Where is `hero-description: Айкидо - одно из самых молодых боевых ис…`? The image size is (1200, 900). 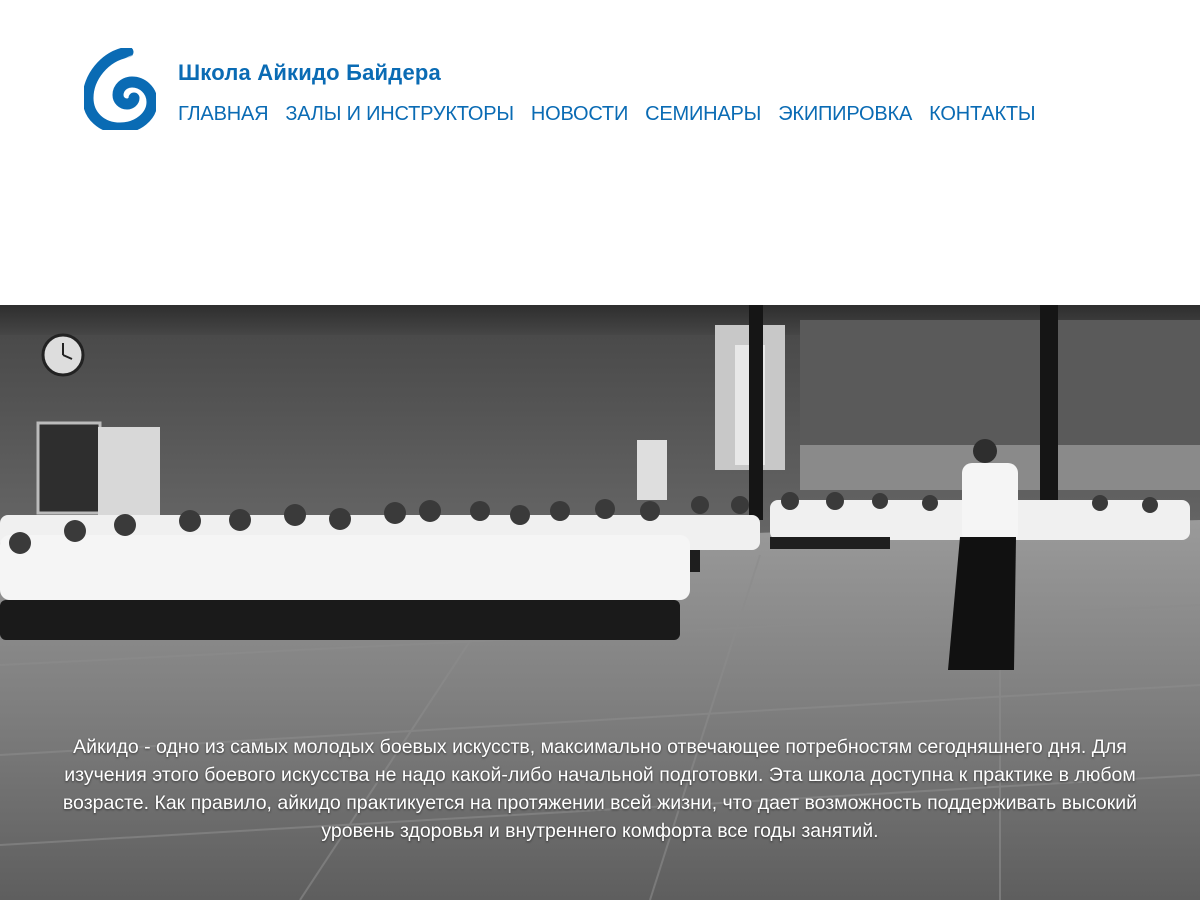 hero-description: Айкидо - одно из самых молодых боевых ис… is located at coordinates (600, 789).